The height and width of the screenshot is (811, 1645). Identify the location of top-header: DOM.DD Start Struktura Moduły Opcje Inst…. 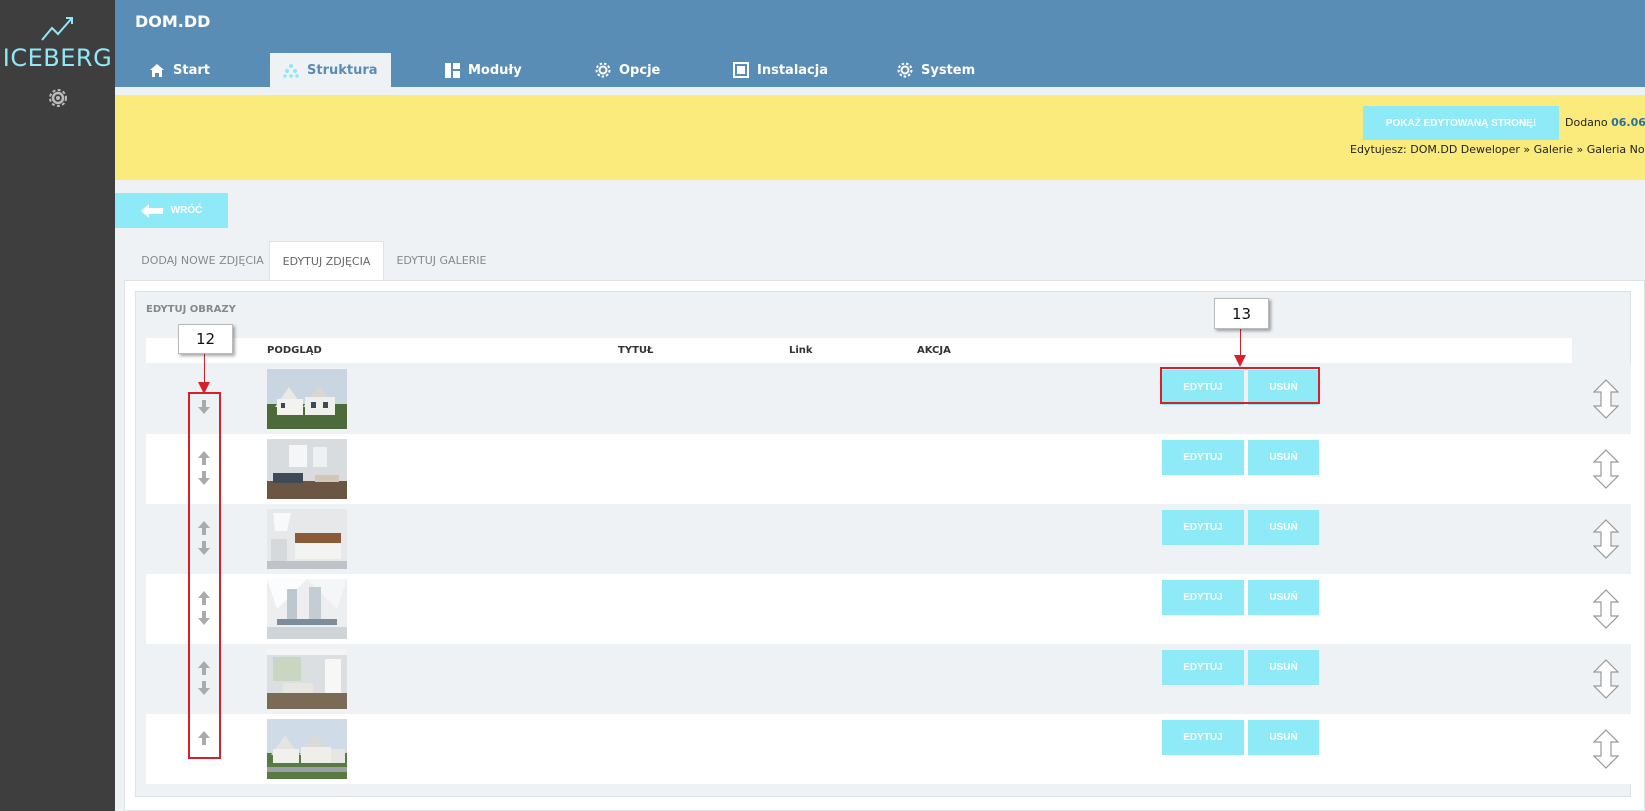
(880, 43).